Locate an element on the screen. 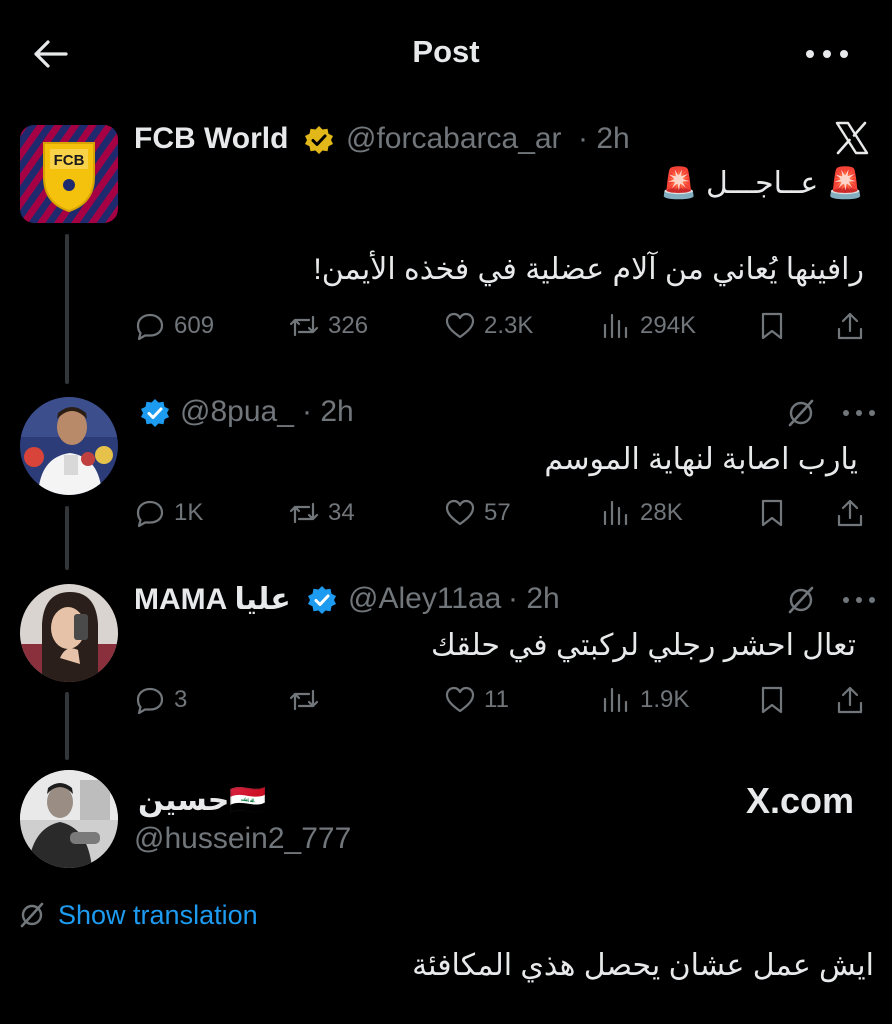  repost-count: 34 is located at coordinates (341, 512).